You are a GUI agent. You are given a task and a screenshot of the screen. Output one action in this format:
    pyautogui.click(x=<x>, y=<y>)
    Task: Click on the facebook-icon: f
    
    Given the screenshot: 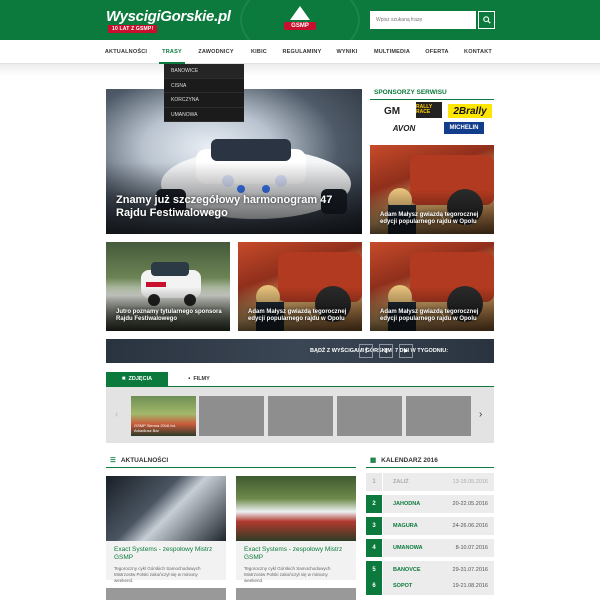 What is the action you would take?
    pyautogui.click(x=366, y=351)
    